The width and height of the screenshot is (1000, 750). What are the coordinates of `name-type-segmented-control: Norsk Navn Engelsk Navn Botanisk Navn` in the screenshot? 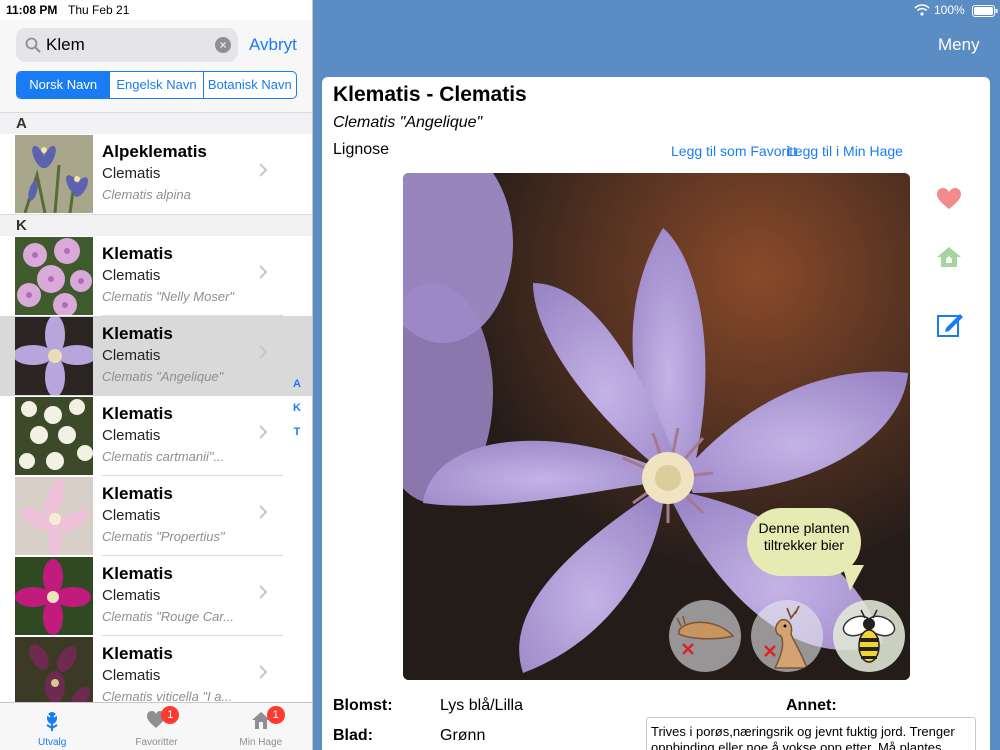 It's located at (156, 85).